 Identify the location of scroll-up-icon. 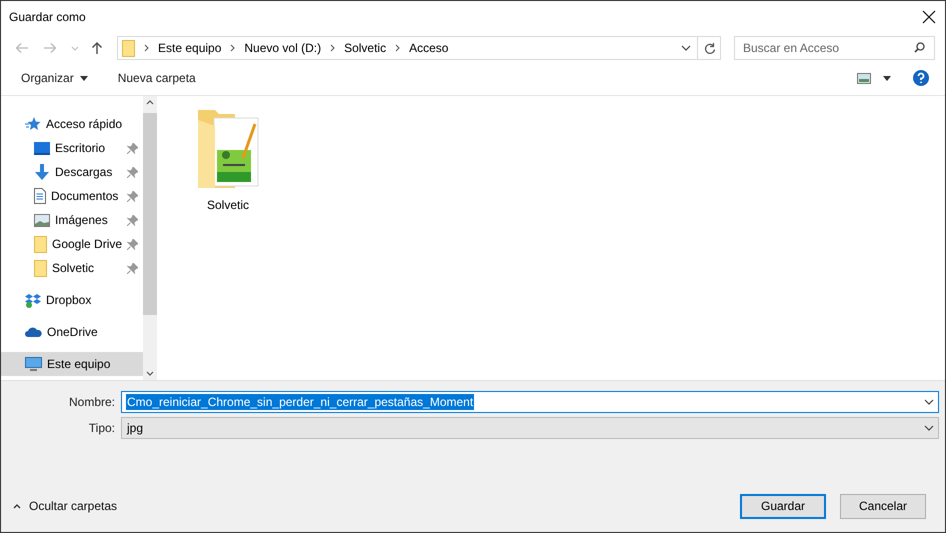
(150, 102).